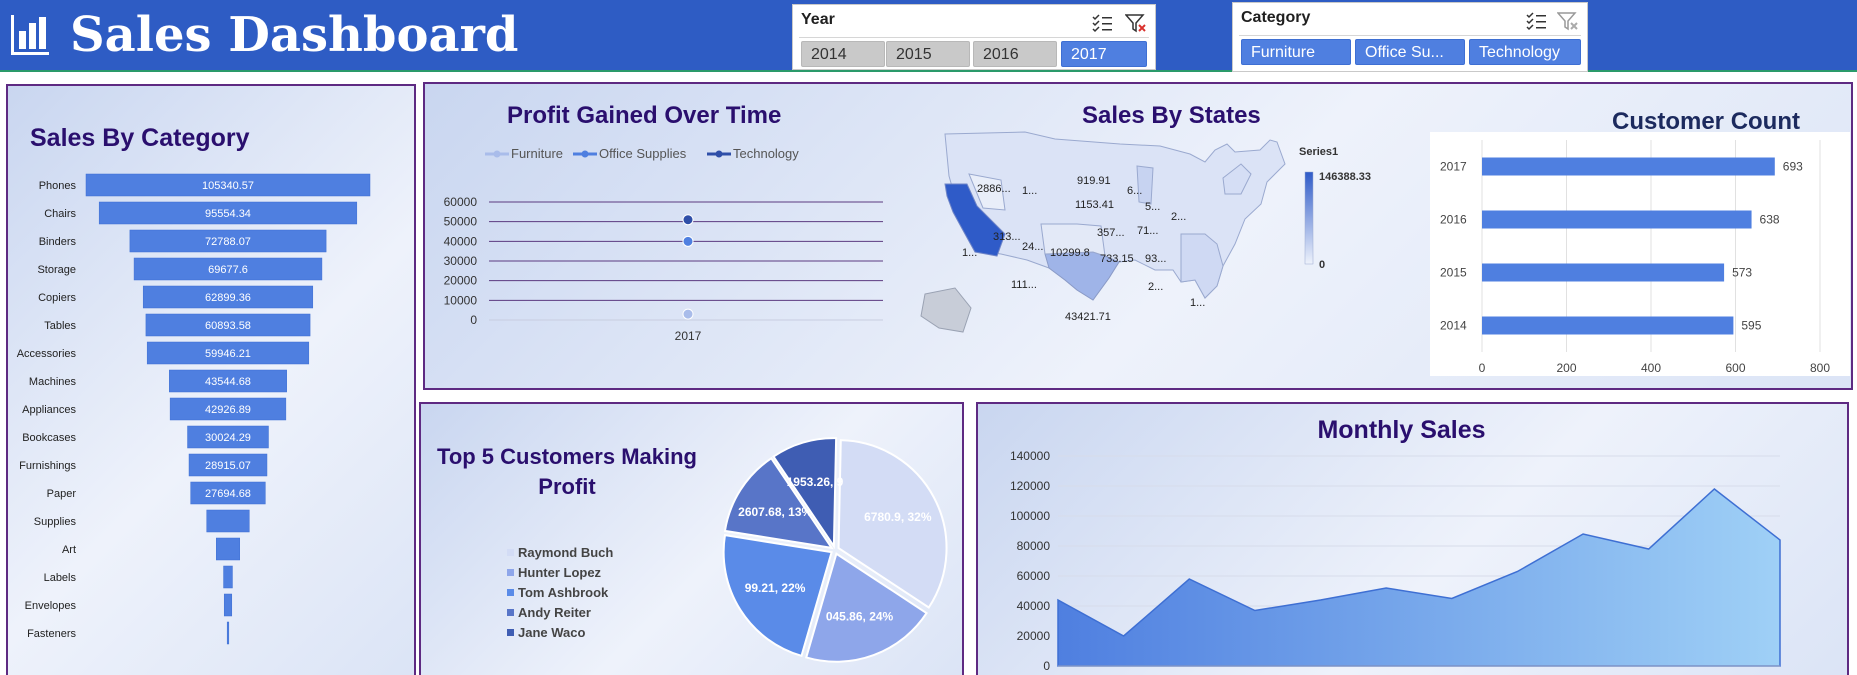 The height and width of the screenshot is (675, 1857). Describe the element at coordinates (567, 472) in the screenshot. I see `top5-customers-title: Top 5 Customers Making Profit` at that location.